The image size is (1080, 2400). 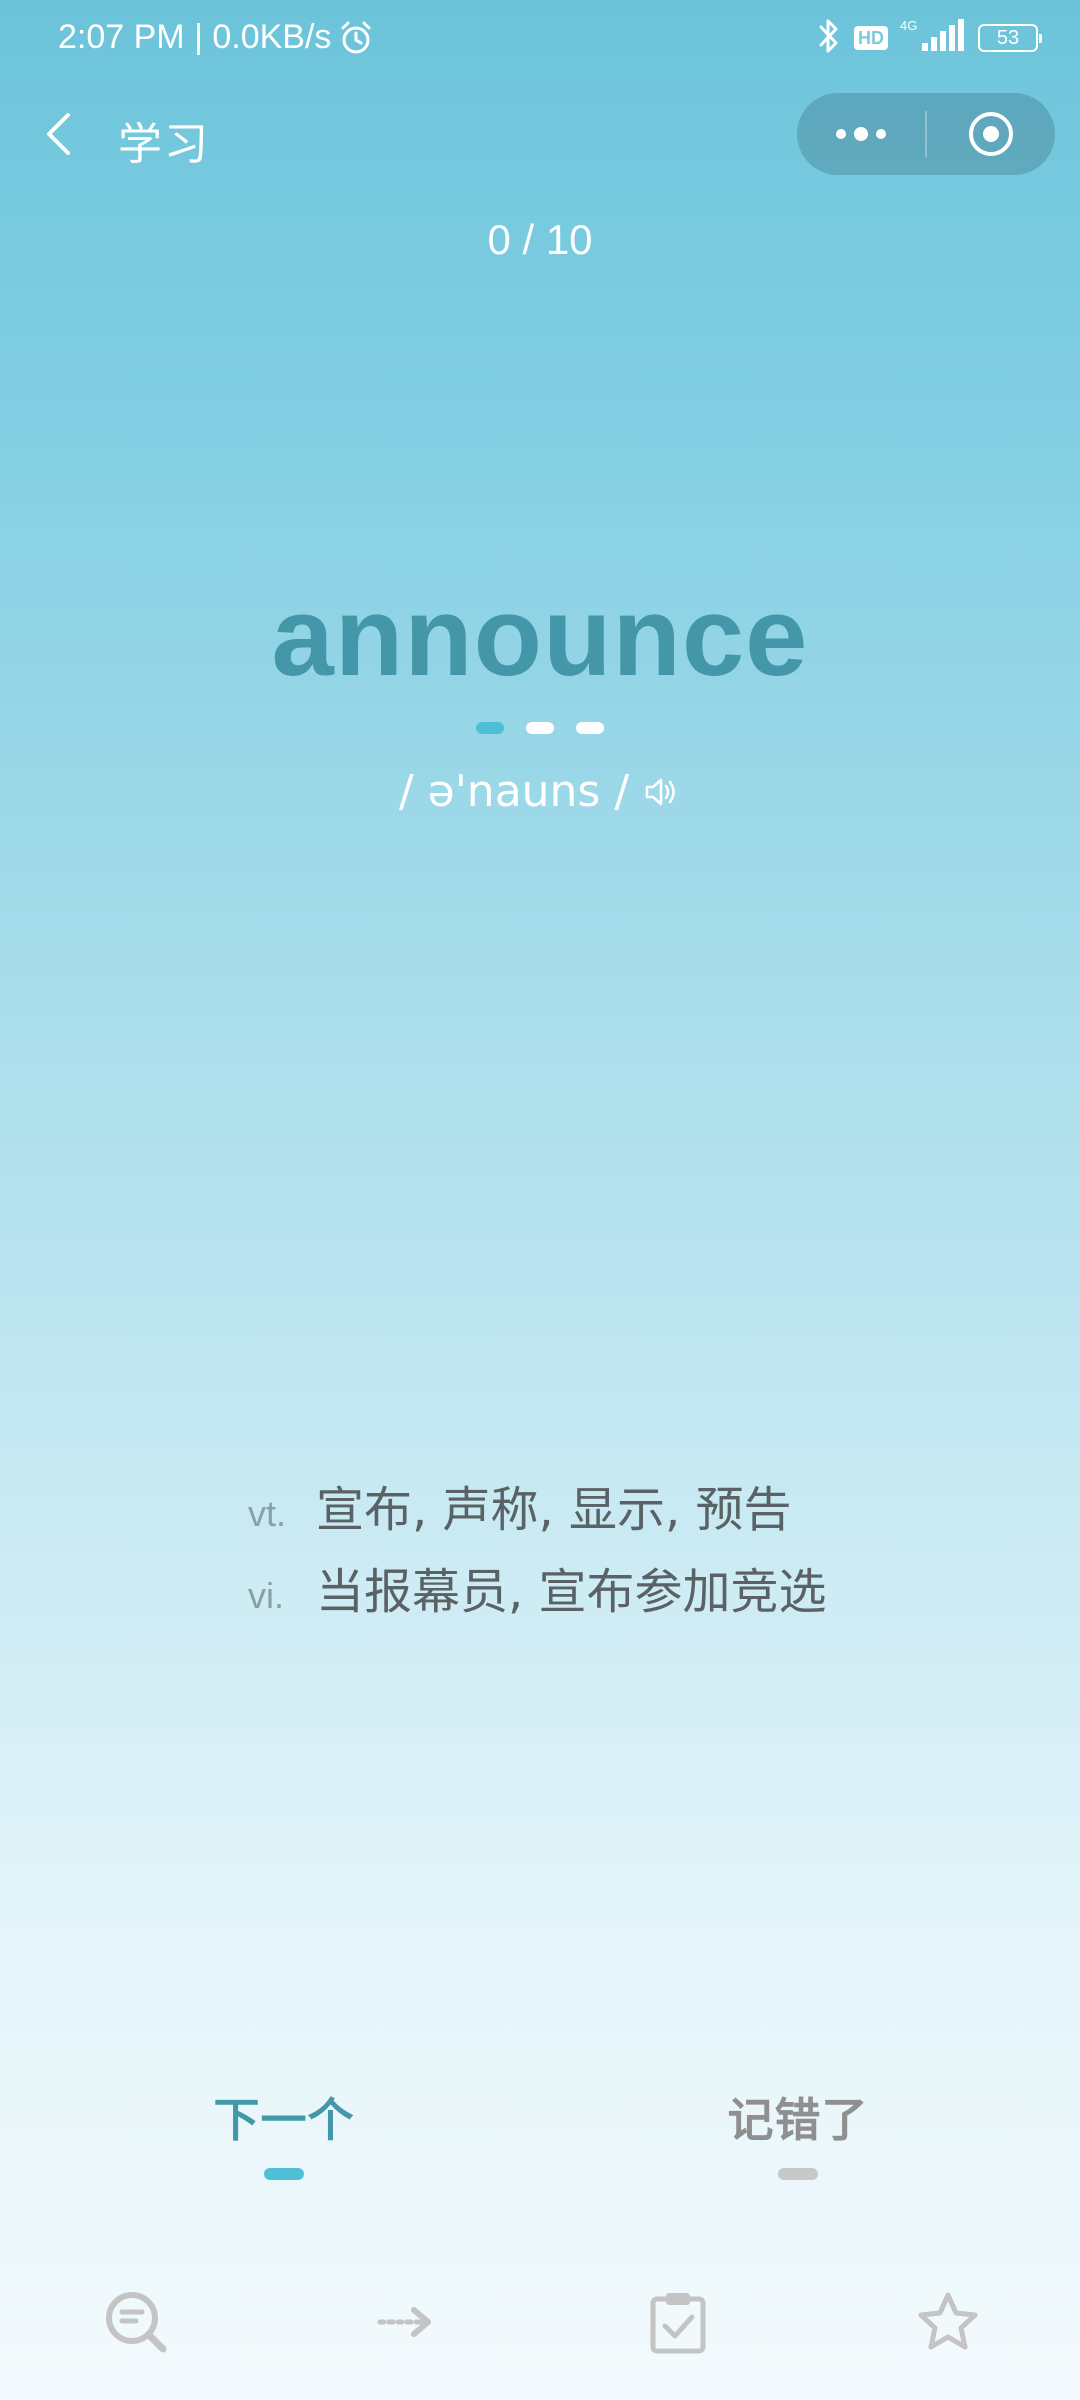 I want to click on definition-text: 宣布, 声称, 显示, 预告, so click(x=554, y=1510).